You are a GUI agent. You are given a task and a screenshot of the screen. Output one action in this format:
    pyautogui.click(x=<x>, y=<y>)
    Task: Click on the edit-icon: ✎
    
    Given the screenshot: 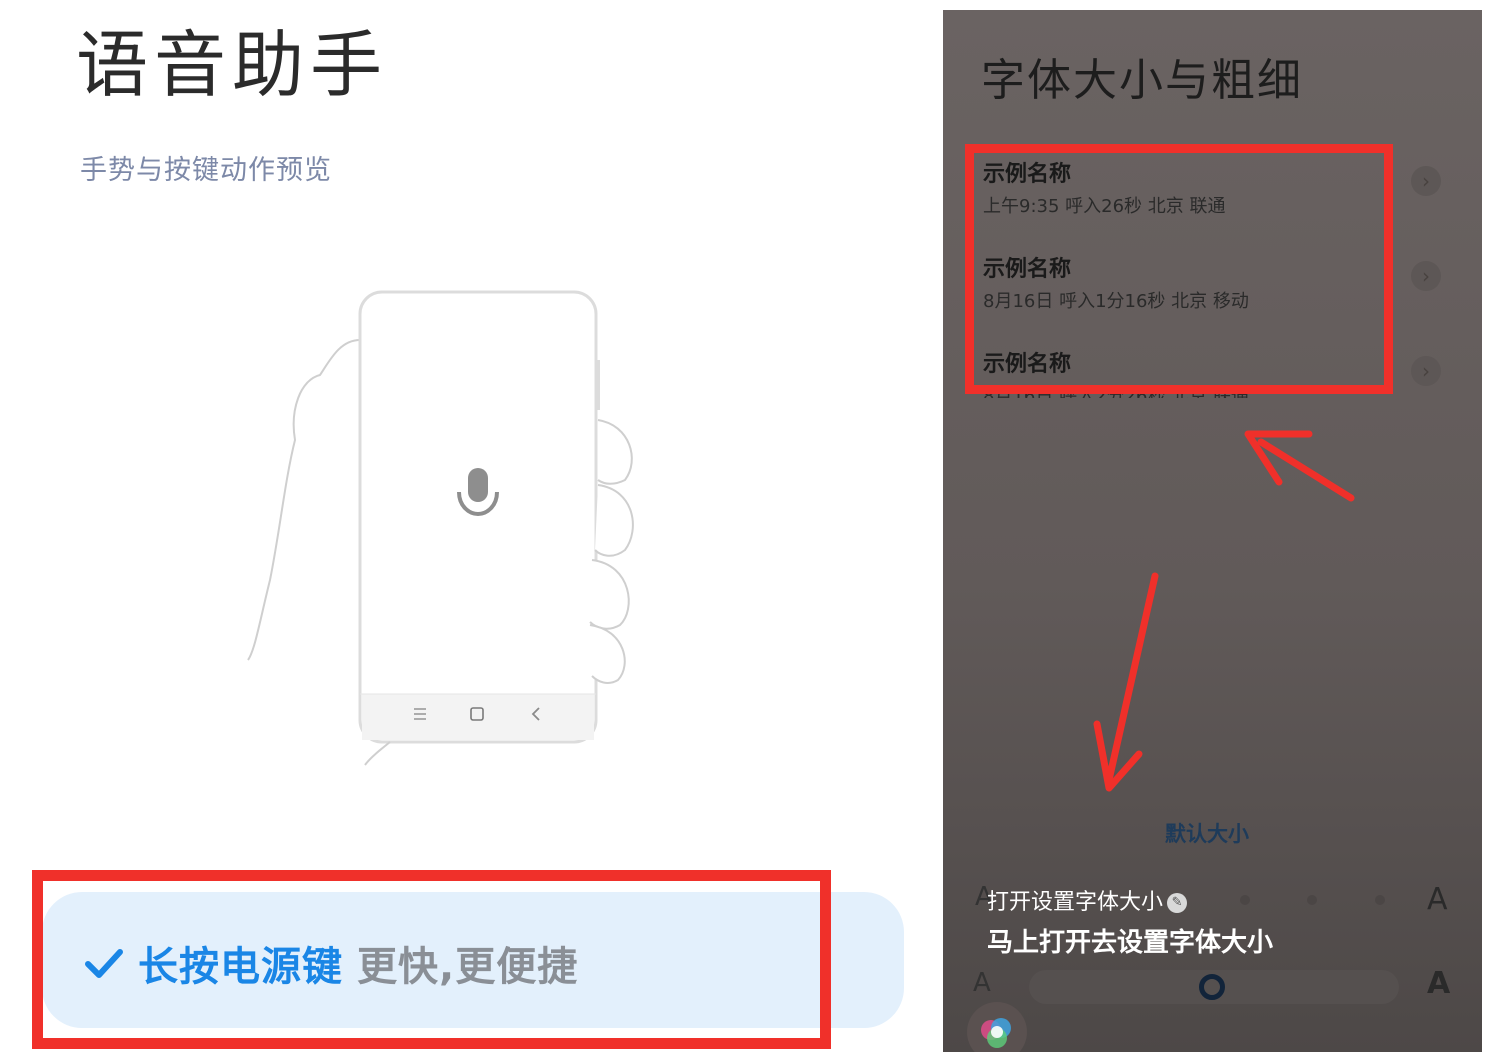 What is the action you would take?
    pyautogui.click(x=1177, y=903)
    